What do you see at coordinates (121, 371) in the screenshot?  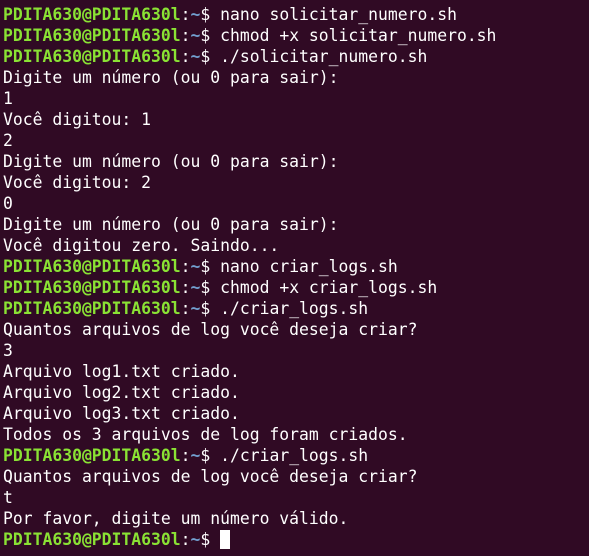 I see `output-line: Arquivo log1.txt criado.` at bounding box center [121, 371].